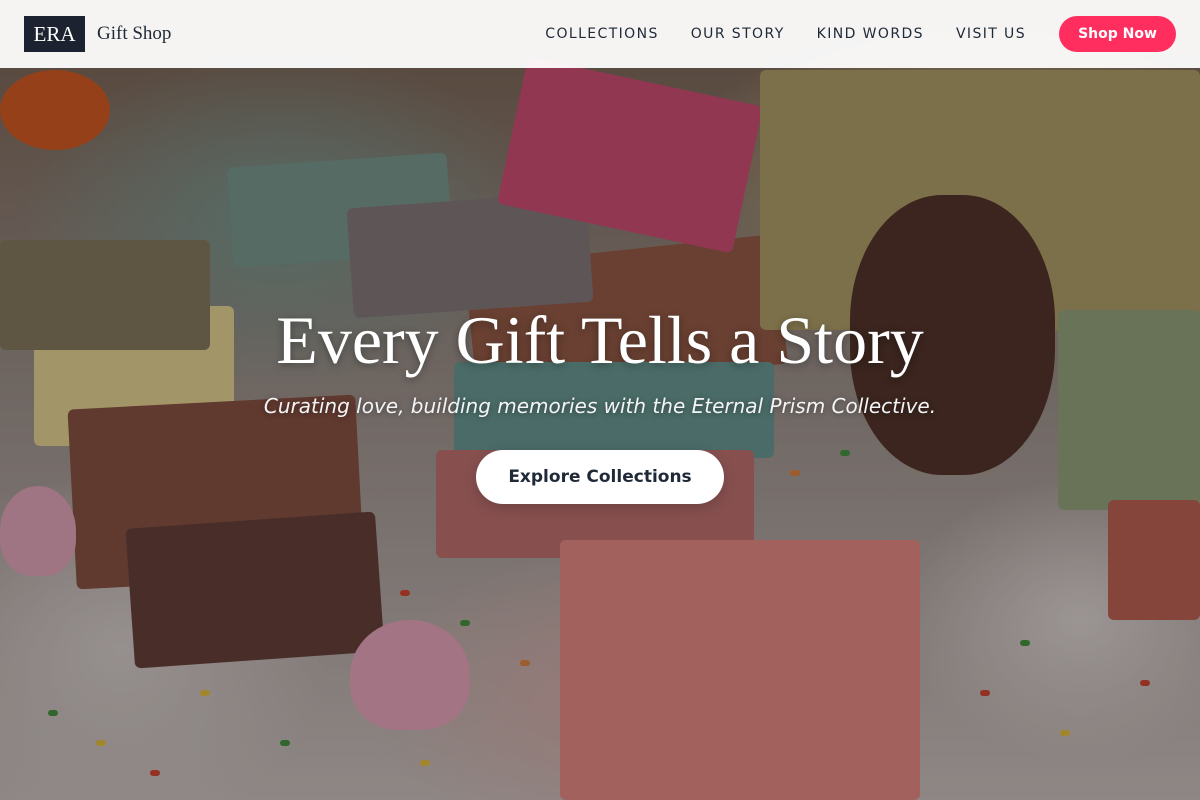 This screenshot has width=1200, height=800. What do you see at coordinates (600, 340) in the screenshot?
I see `hero-title: Every Gift Tells a Story` at bounding box center [600, 340].